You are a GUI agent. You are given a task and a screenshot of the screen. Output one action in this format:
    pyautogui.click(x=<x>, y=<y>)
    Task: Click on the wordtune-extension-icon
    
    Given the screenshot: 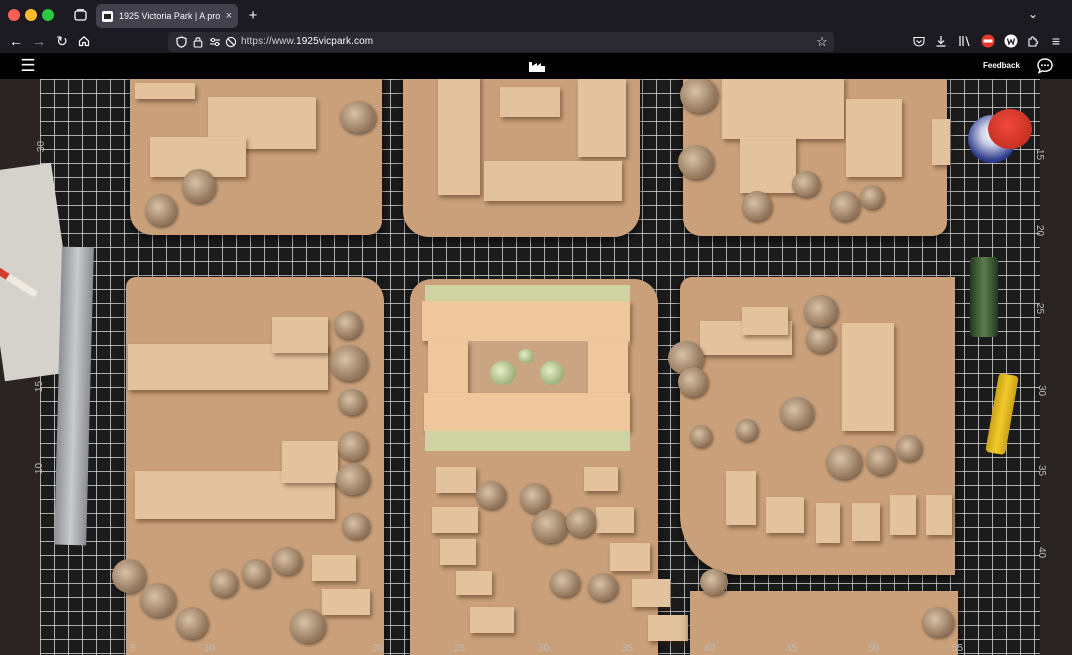 What is the action you would take?
    pyautogui.click(x=1010, y=41)
    